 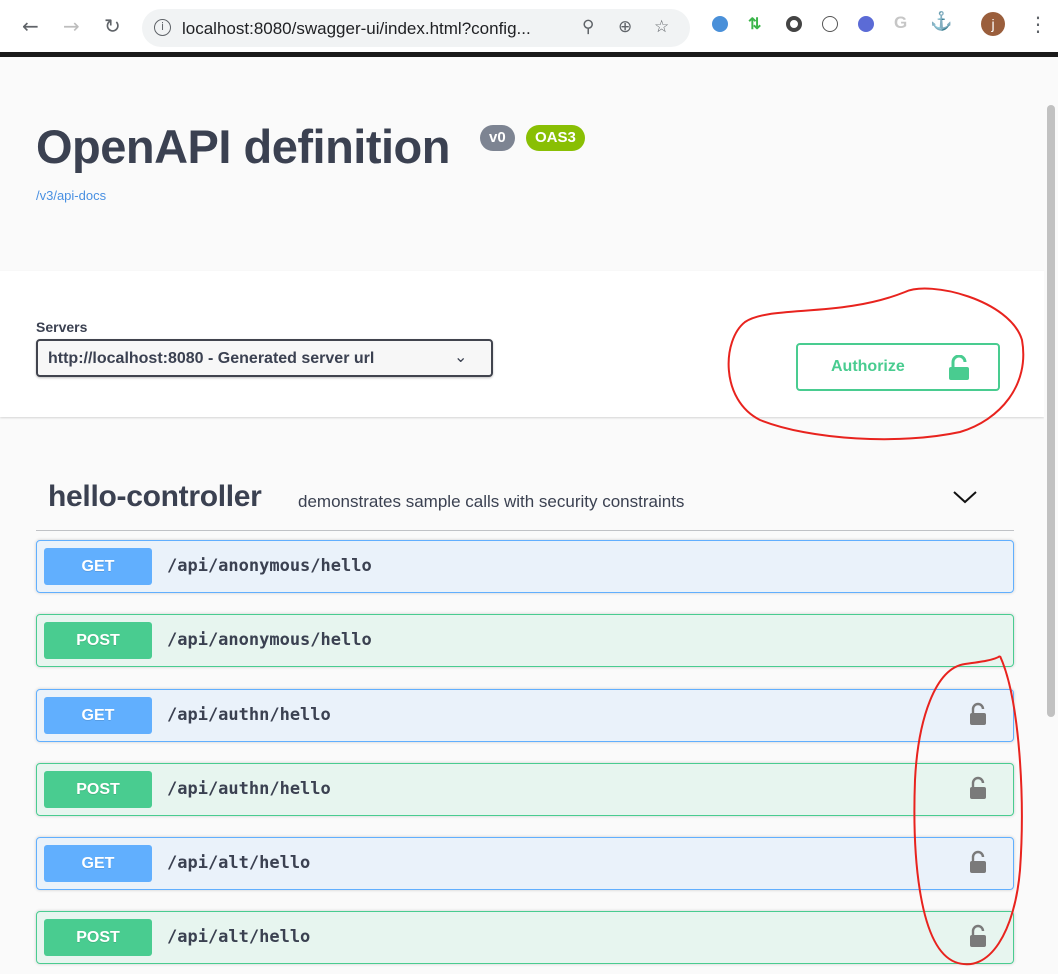 What do you see at coordinates (497, 138) in the screenshot?
I see `version-badge: v0` at bounding box center [497, 138].